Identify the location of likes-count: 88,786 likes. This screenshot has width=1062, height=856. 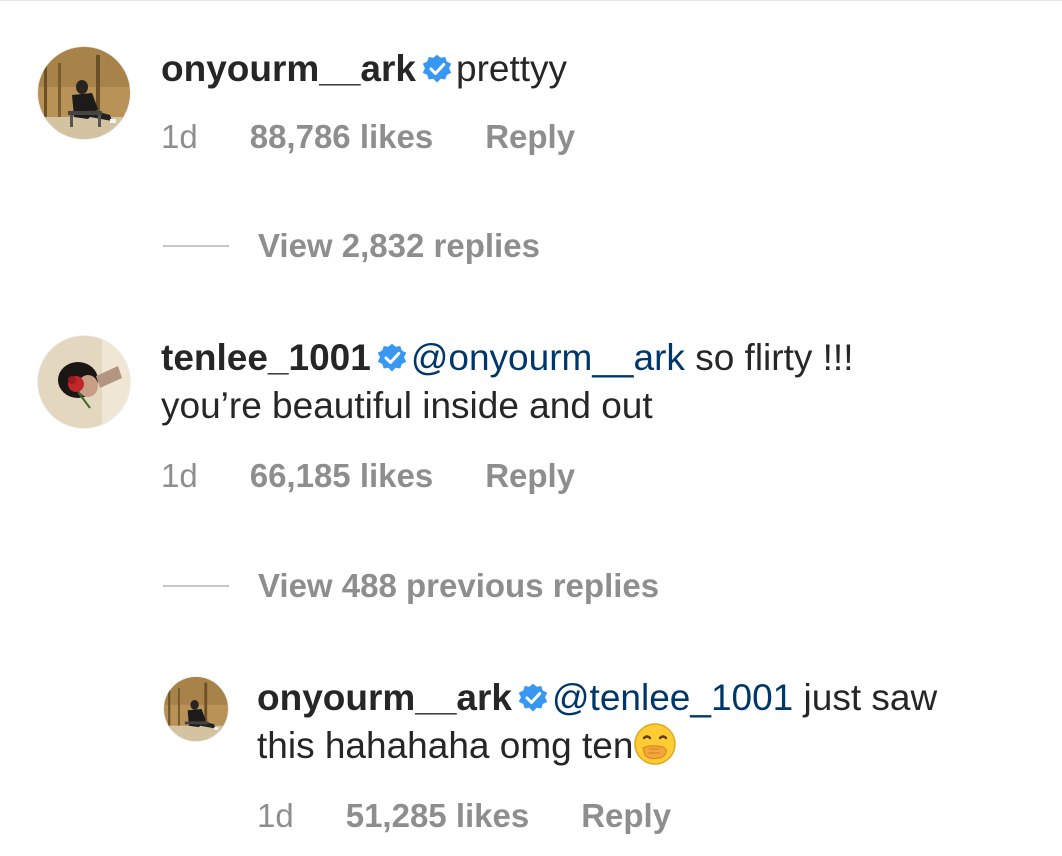
(342, 137).